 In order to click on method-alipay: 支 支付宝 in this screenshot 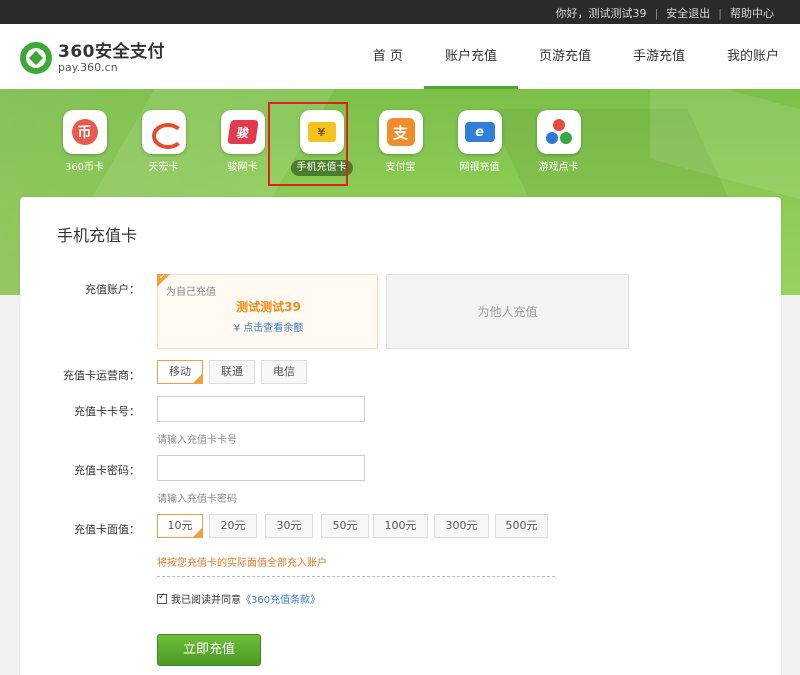, I will do `click(400, 143)`.